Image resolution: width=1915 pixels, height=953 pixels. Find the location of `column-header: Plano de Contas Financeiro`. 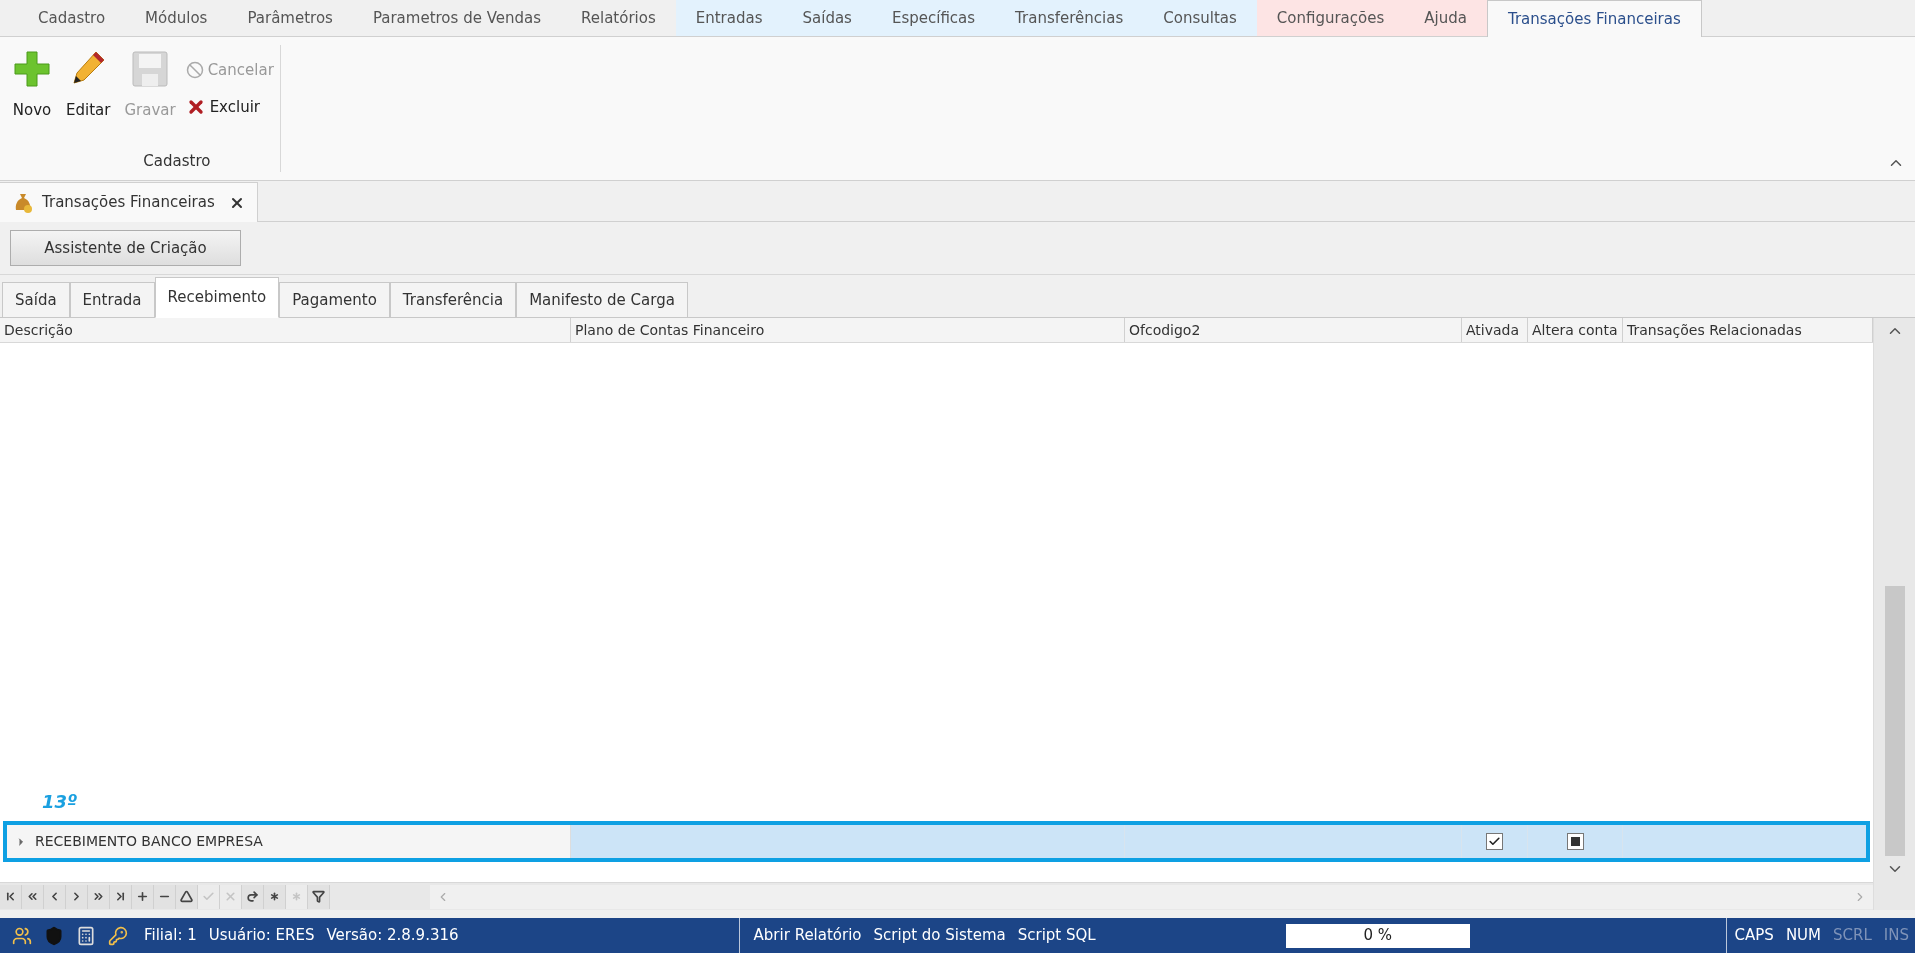

column-header: Plano de Contas Financeiro is located at coordinates (848, 330).